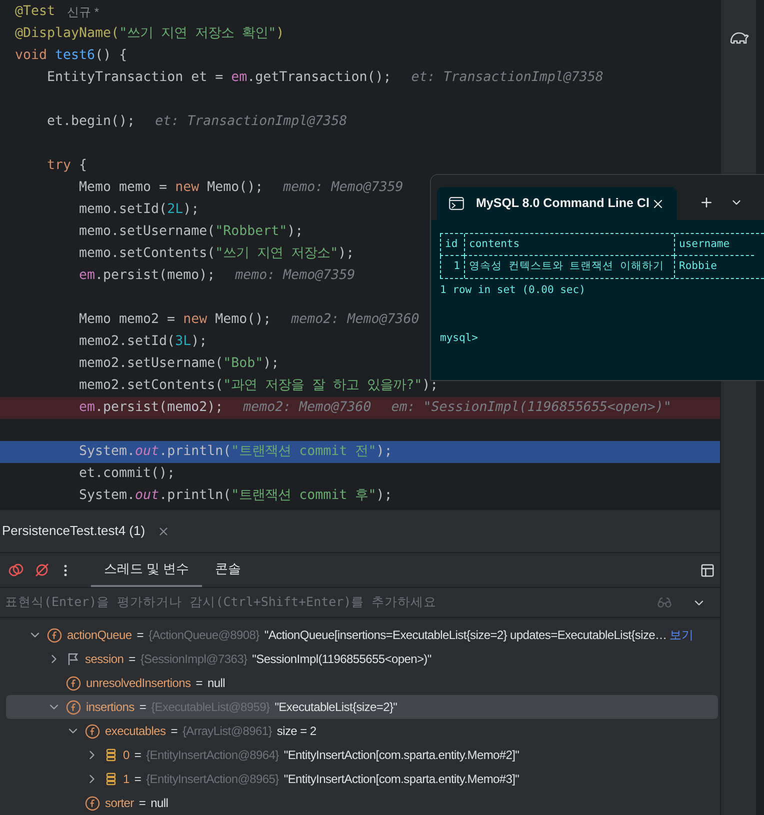 The width and height of the screenshot is (764, 815). What do you see at coordinates (342, 659) in the screenshot?
I see `variable-value: "SessionImpl(1196855655<open>)"` at bounding box center [342, 659].